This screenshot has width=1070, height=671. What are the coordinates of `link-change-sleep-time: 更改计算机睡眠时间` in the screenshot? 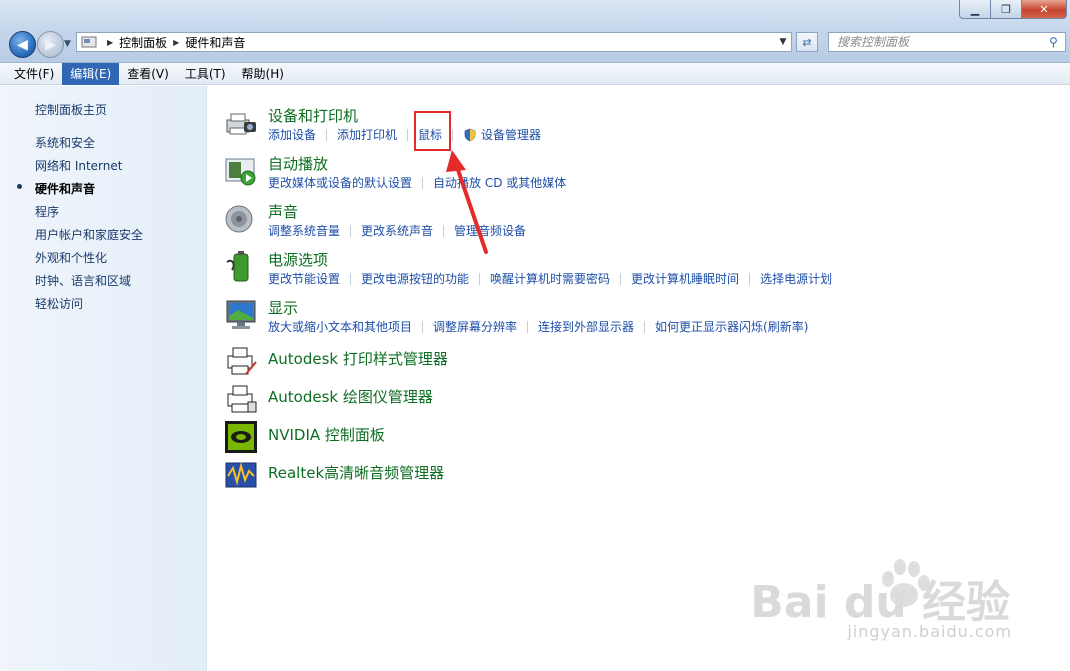 It's located at (685, 278).